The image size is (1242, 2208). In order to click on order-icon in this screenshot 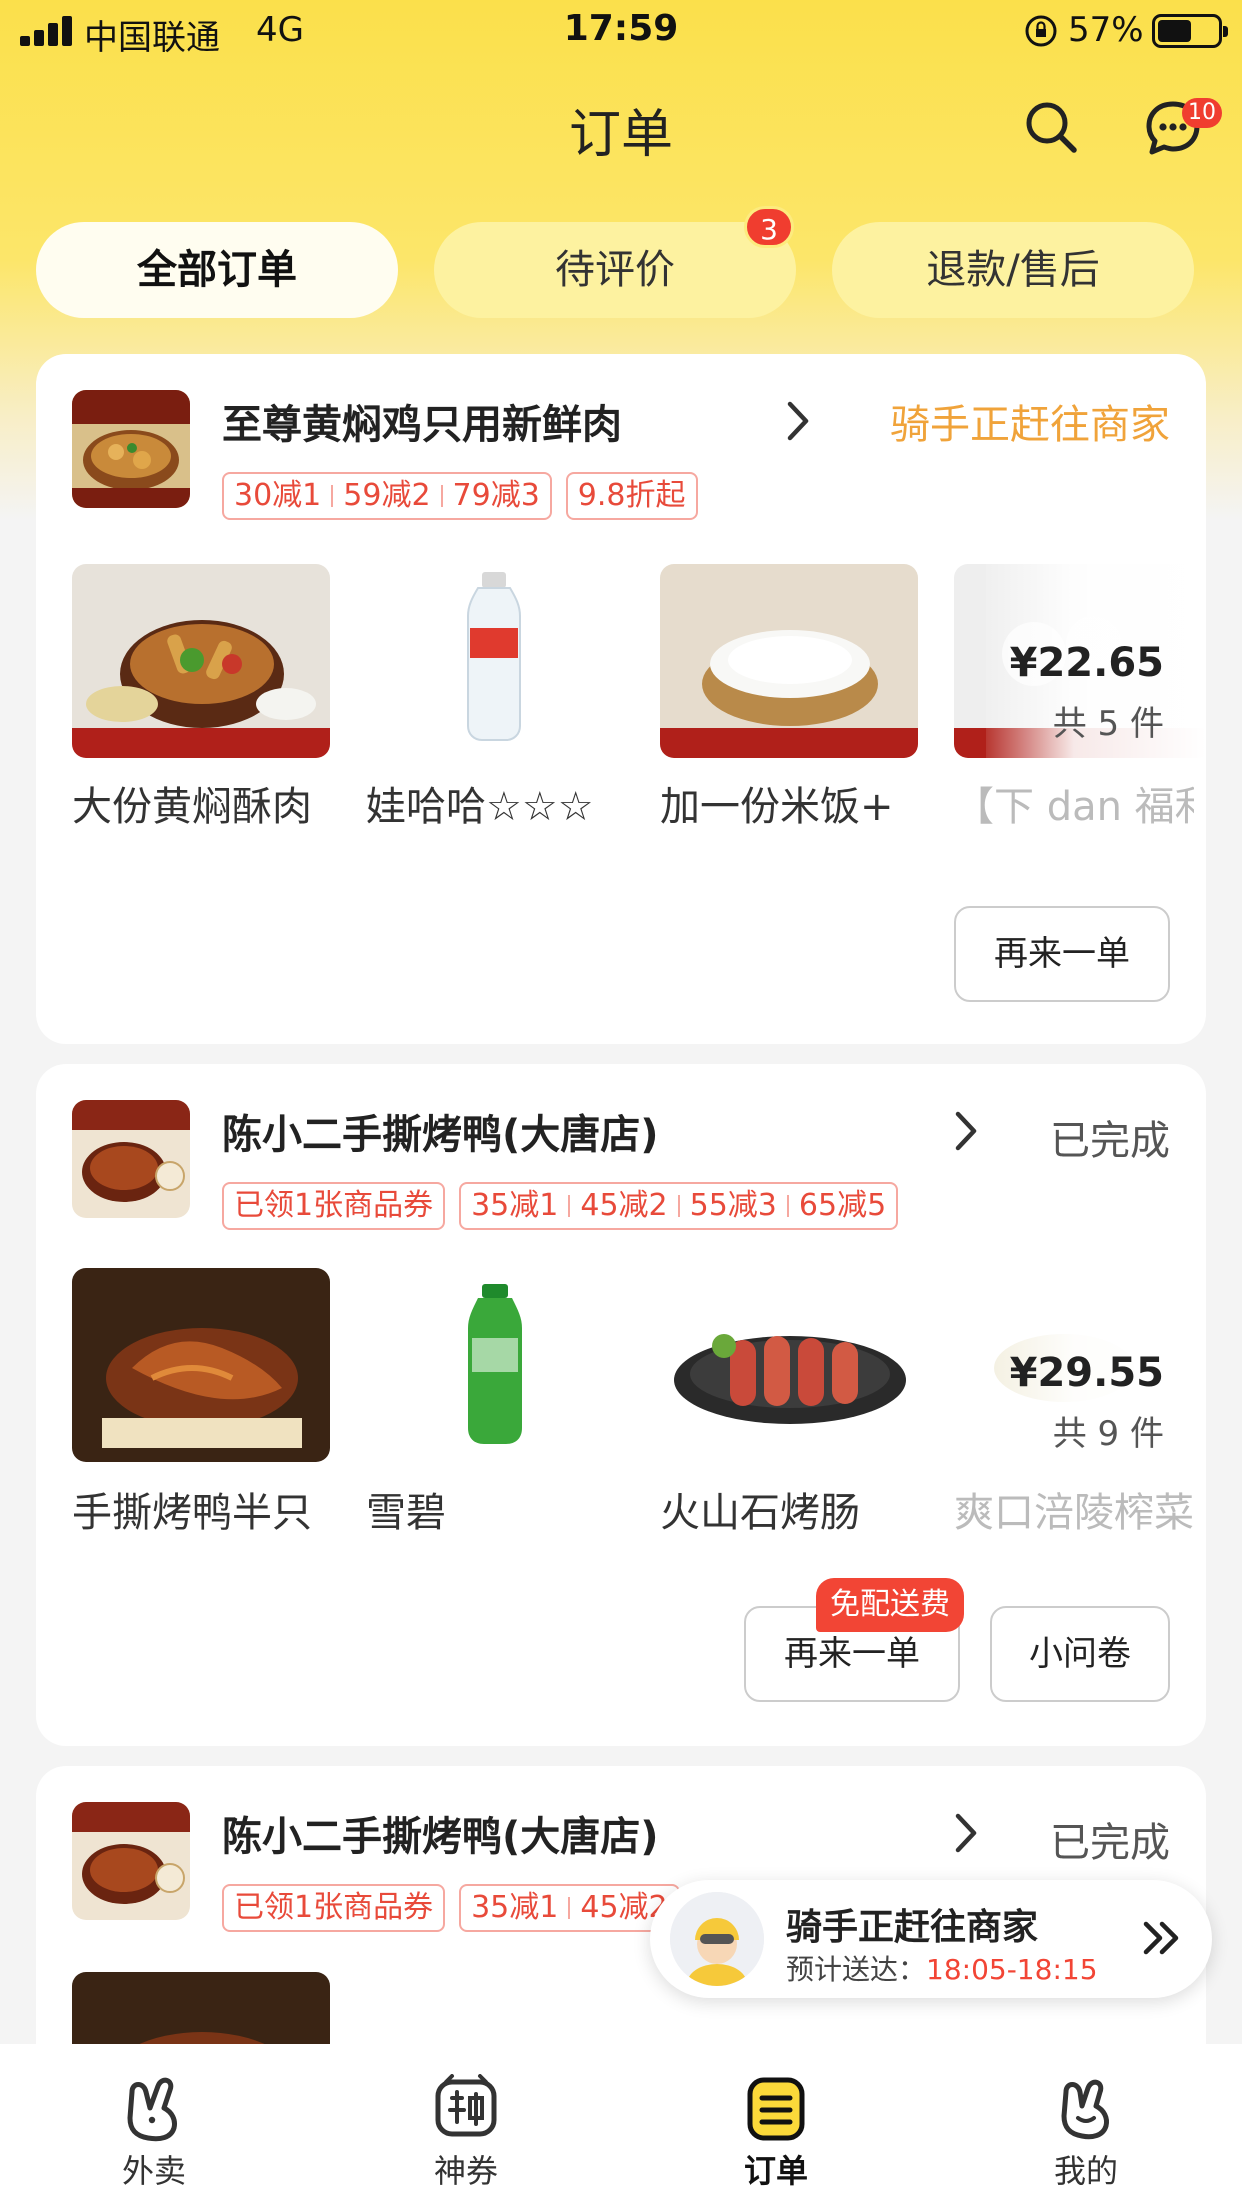, I will do `click(776, 2109)`.